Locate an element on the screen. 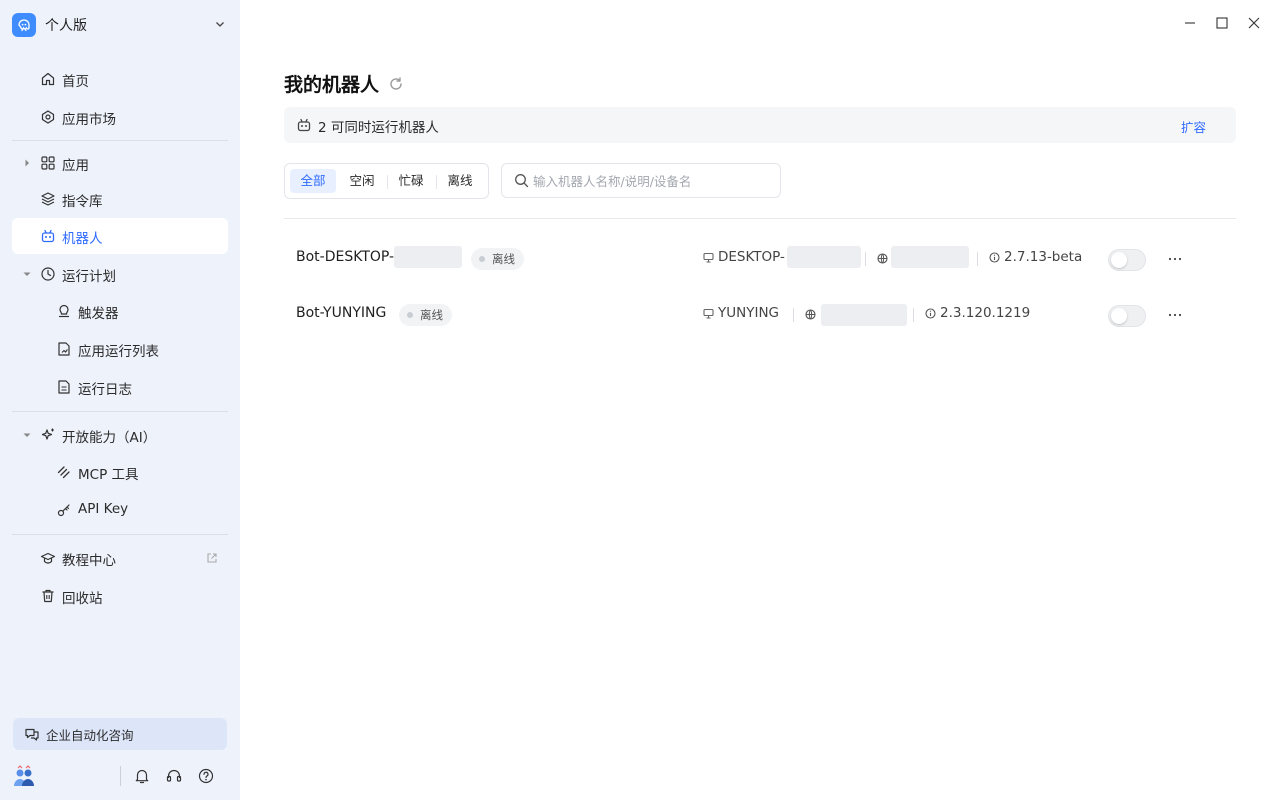 This screenshot has height=800, width=1280. sidebar-item-label: 指令库 is located at coordinates (82, 202).